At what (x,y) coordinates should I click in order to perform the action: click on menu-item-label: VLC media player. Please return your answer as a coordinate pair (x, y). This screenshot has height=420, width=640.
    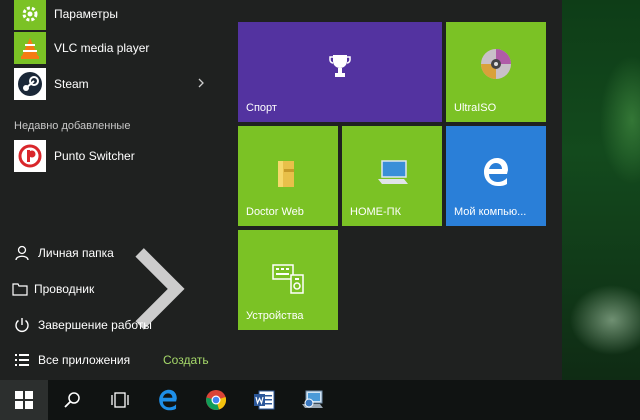
    Looking at the image, I should click on (102, 48).